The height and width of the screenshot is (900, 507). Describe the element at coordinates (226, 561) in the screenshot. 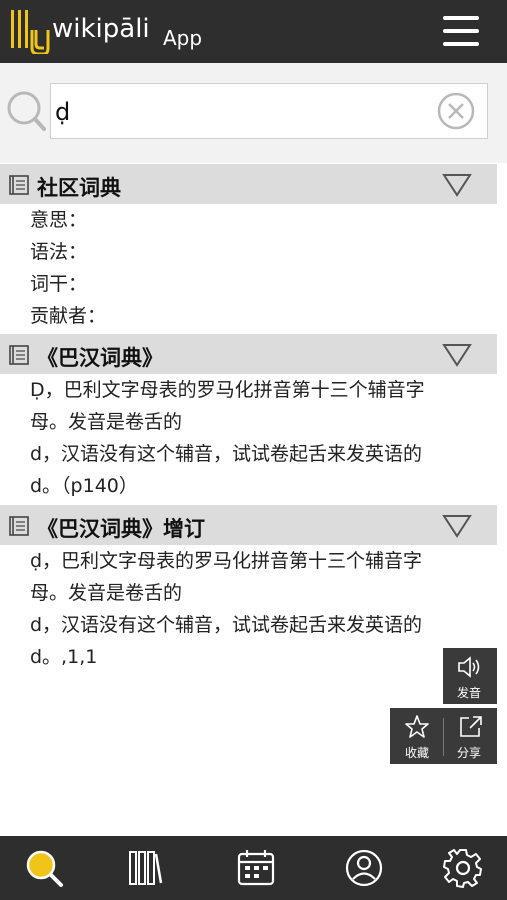

I see `definition-line: ḍ，巴利文字母表的罗马化拼音第十三个辅音字` at that location.